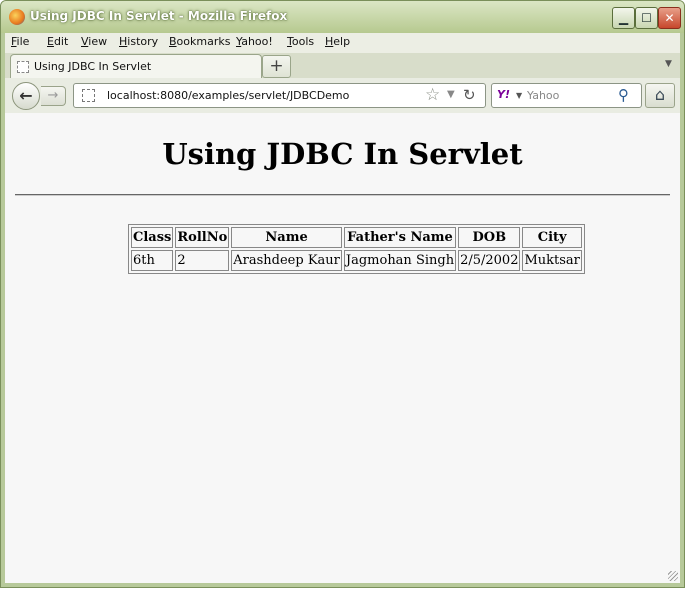 The width and height of the screenshot is (685, 590). I want to click on tab-strip: Using JDBC In Servlet + ▼, so click(342, 66).